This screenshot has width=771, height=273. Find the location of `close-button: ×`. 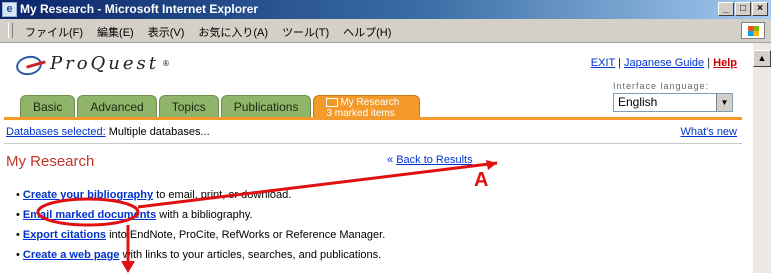

close-button: × is located at coordinates (760, 9).